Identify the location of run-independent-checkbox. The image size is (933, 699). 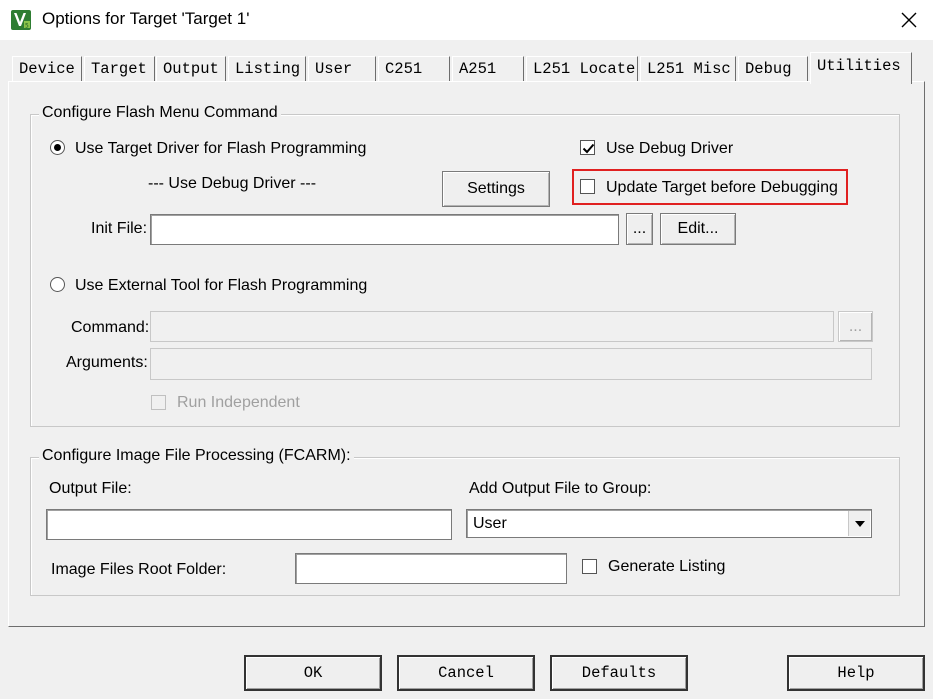
(158, 402).